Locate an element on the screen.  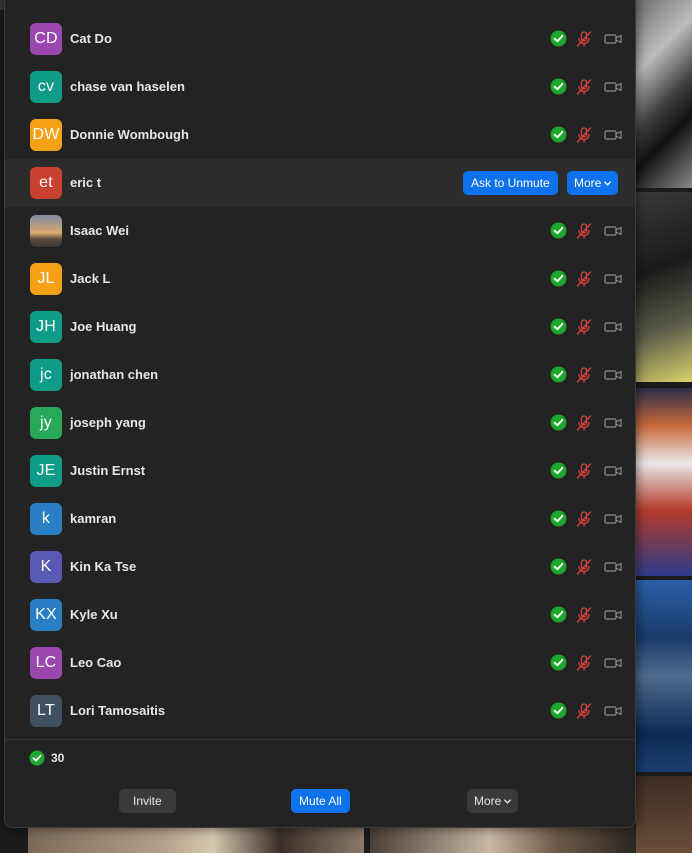
avatar: k is located at coordinates (46, 519).